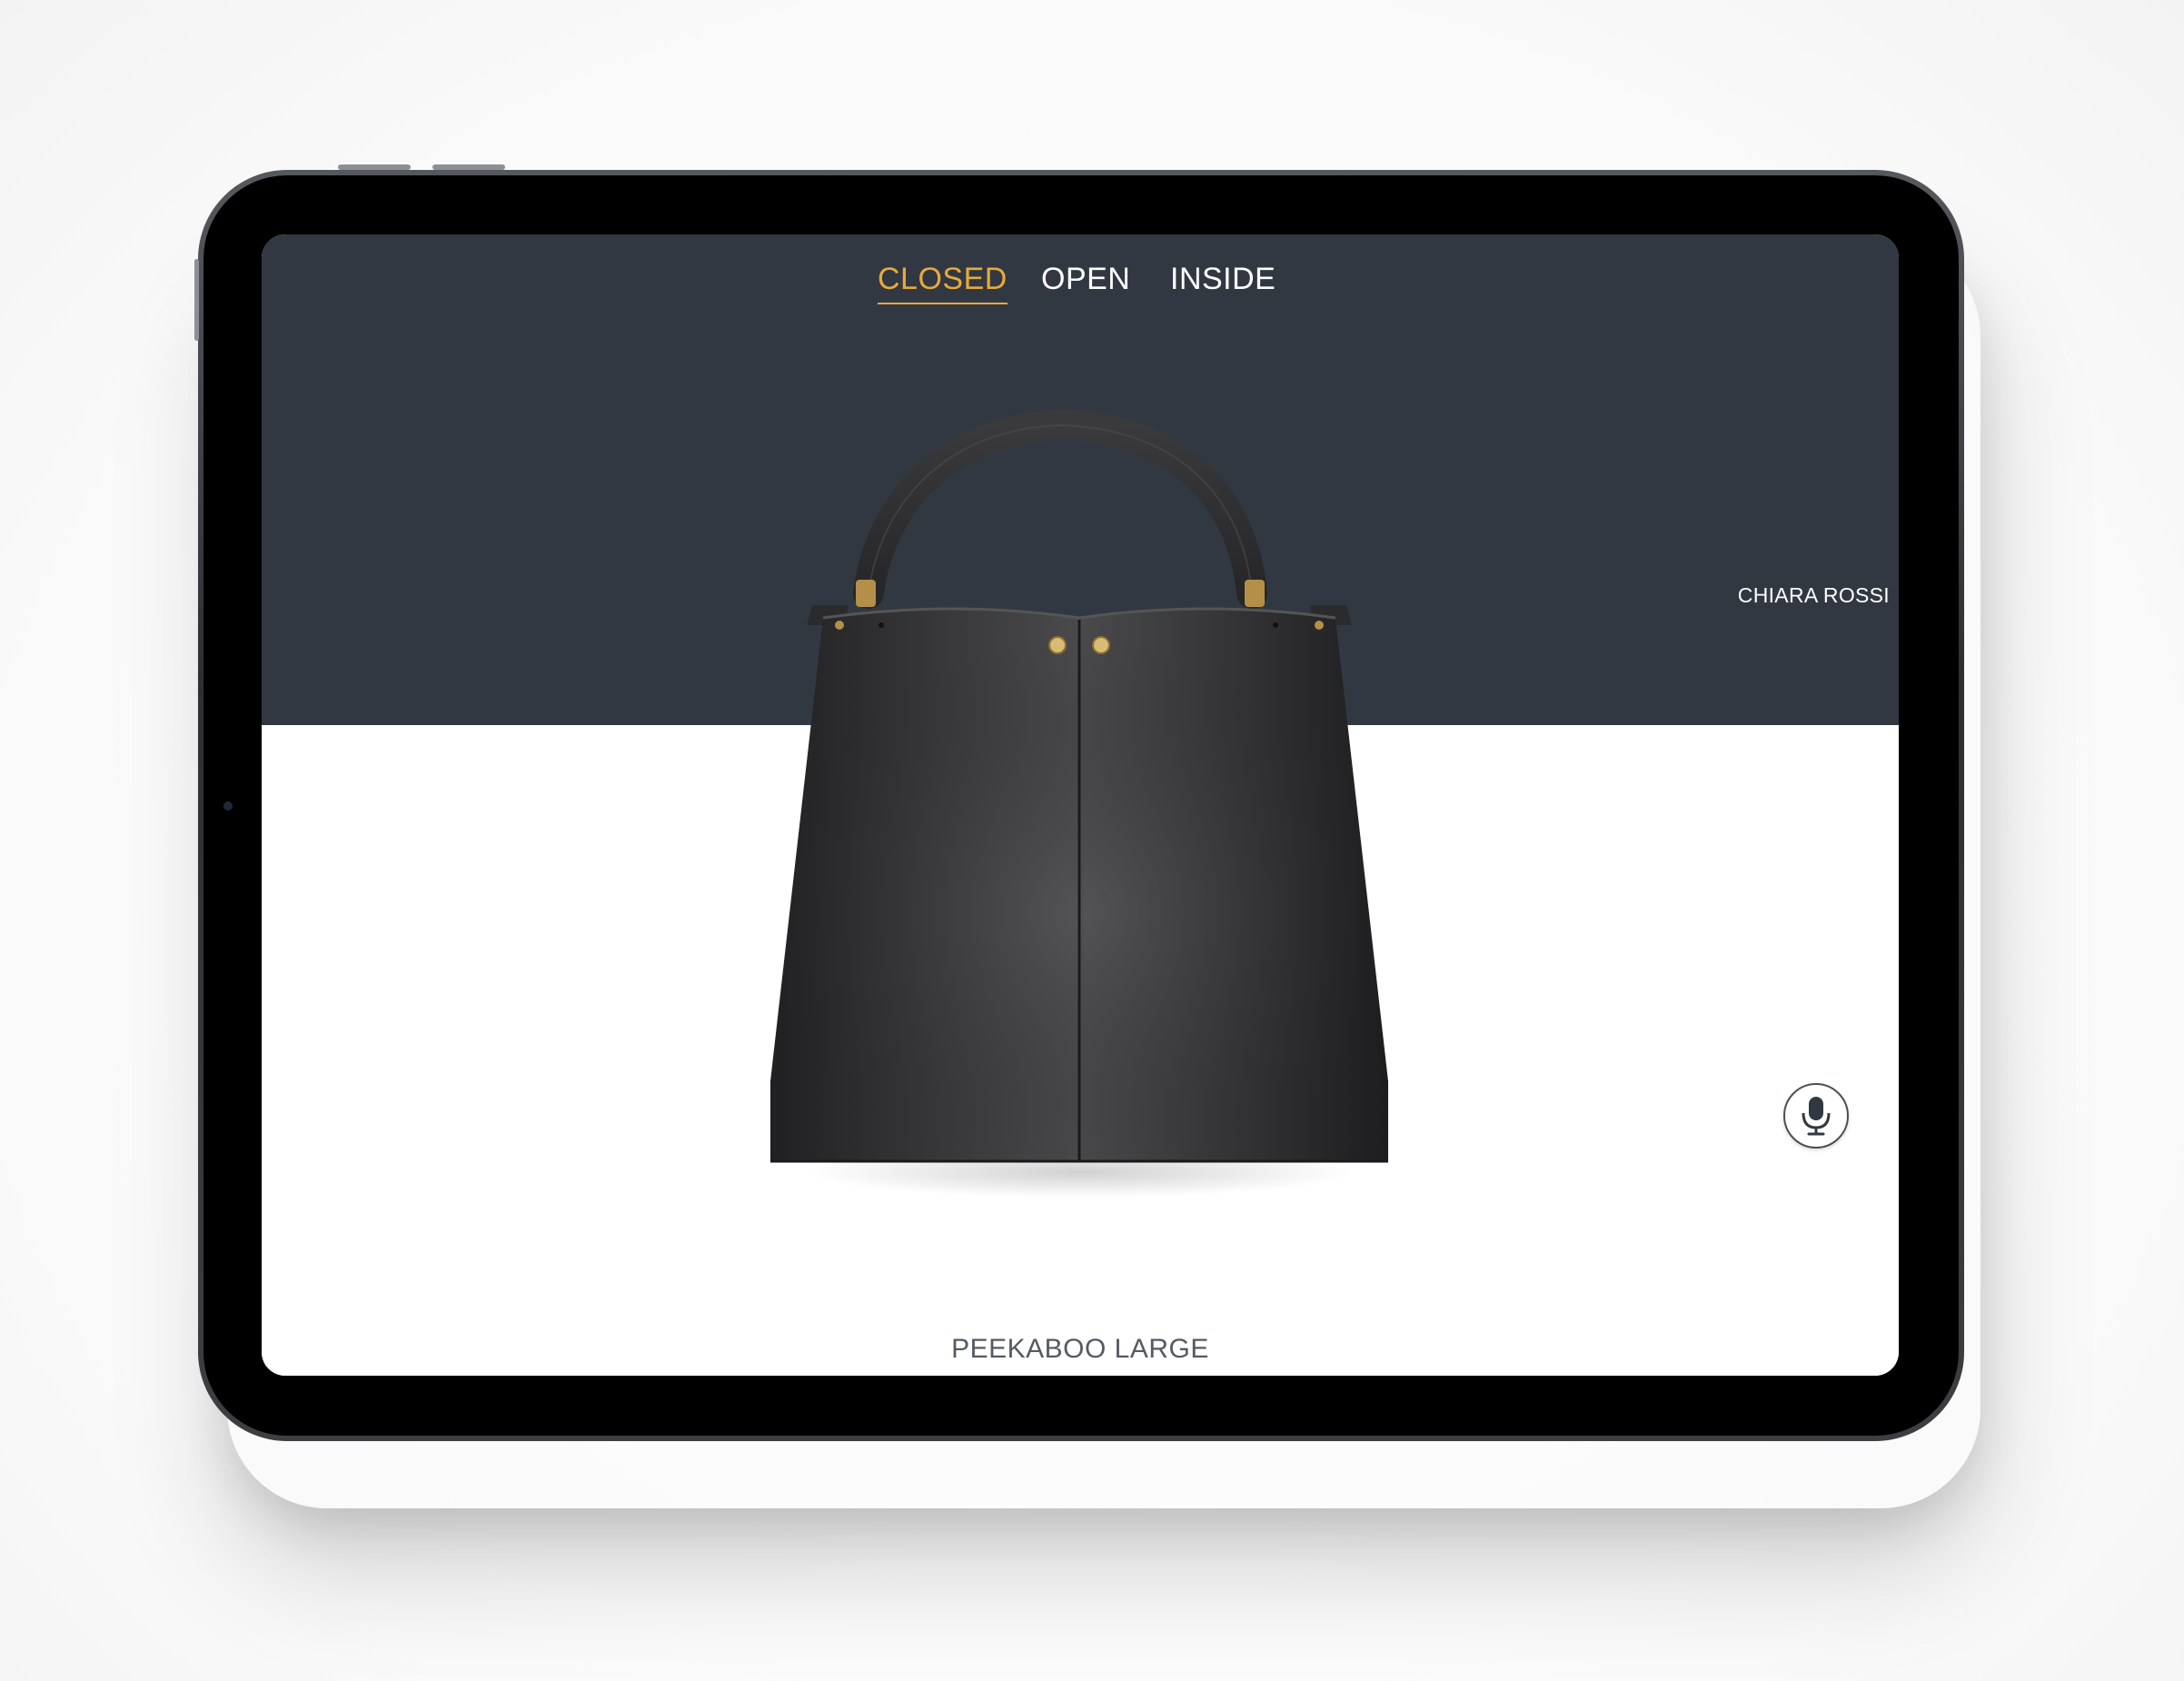  I want to click on product-name: PEEKABOO LARGE, so click(1080, 1349).